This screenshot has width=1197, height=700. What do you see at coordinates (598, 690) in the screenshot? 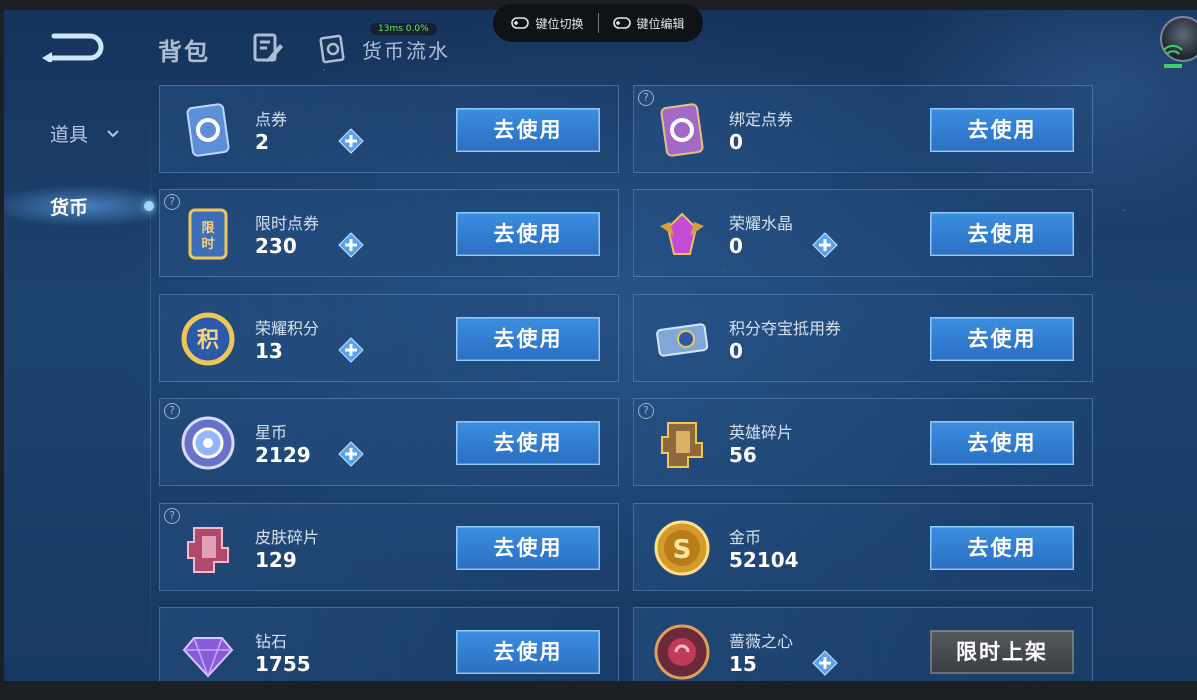
I see `window-bottom-frame` at bounding box center [598, 690].